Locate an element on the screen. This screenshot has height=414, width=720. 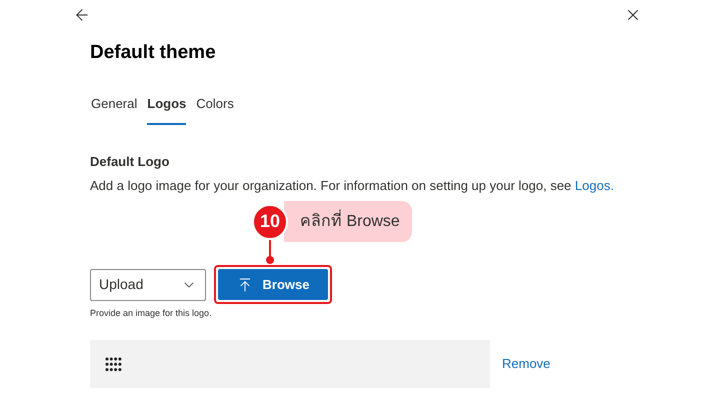
source-dropdown: Upload is located at coordinates (148, 284).